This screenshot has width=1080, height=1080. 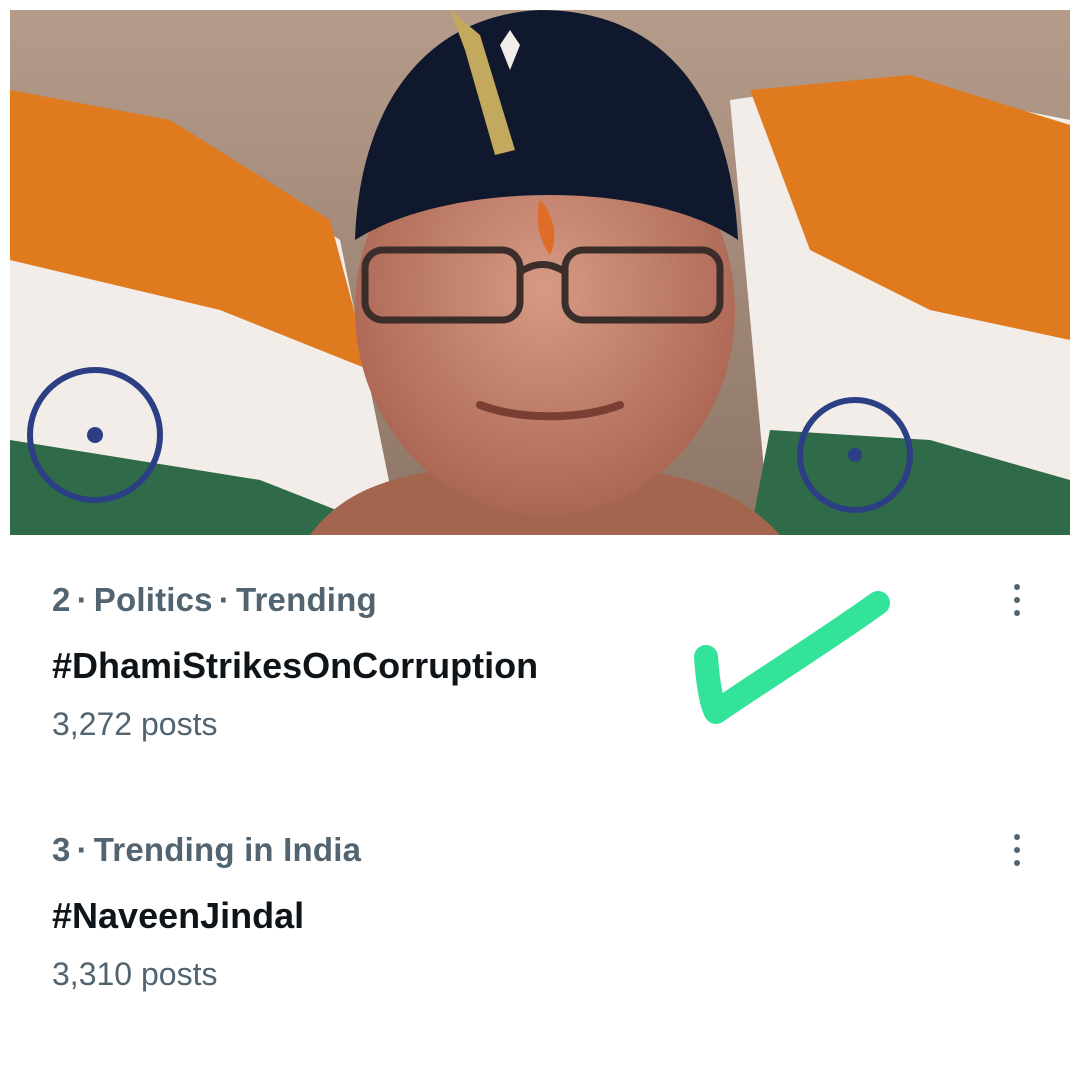 What do you see at coordinates (61, 849) in the screenshot?
I see `trend-rank: 3` at bounding box center [61, 849].